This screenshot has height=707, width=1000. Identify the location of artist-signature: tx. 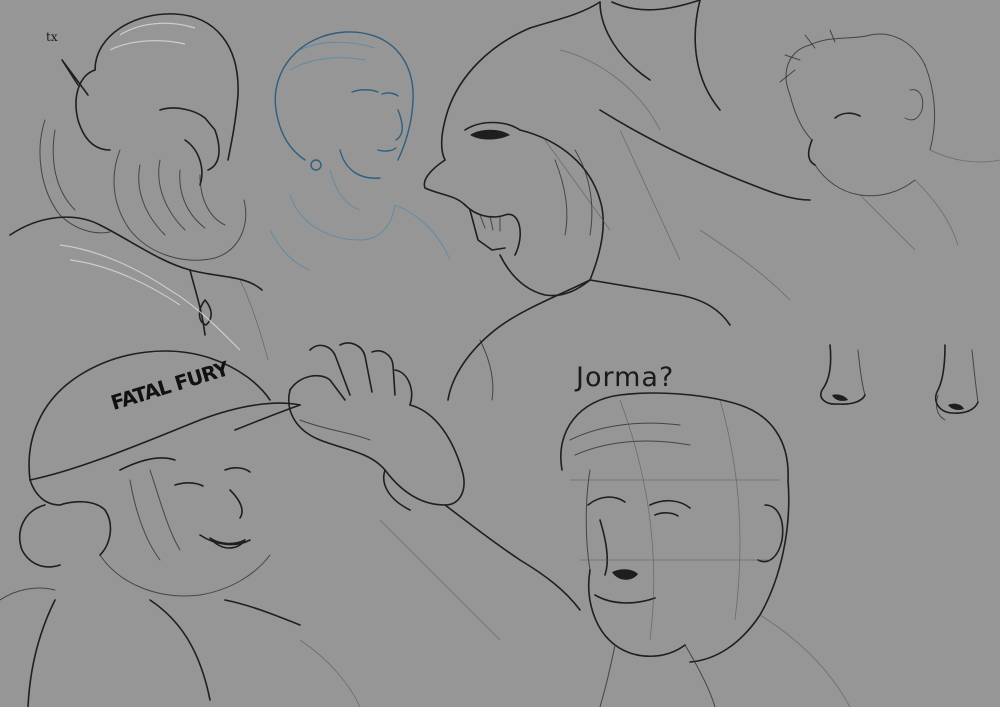
(52, 37).